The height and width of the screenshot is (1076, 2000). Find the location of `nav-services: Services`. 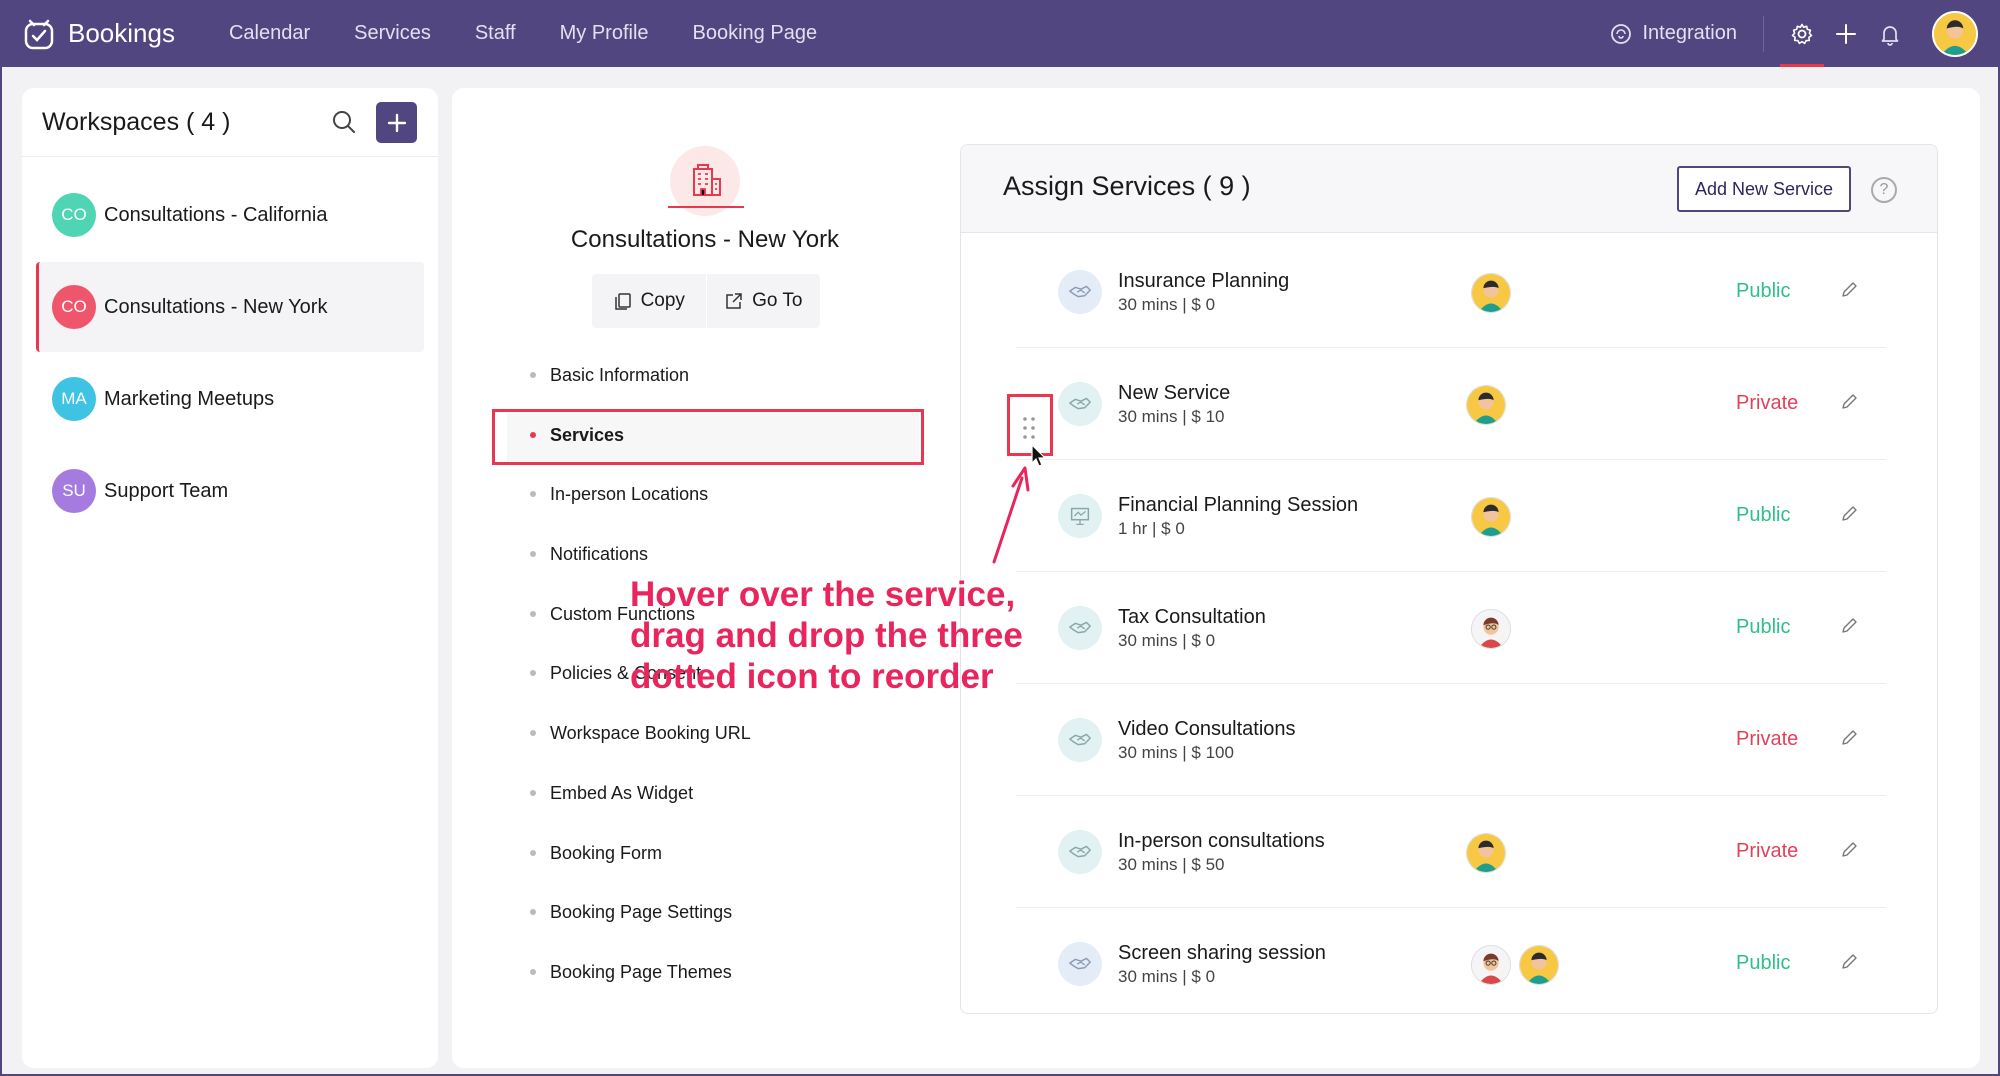

nav-services: Services is located at coordinates (392, 33).